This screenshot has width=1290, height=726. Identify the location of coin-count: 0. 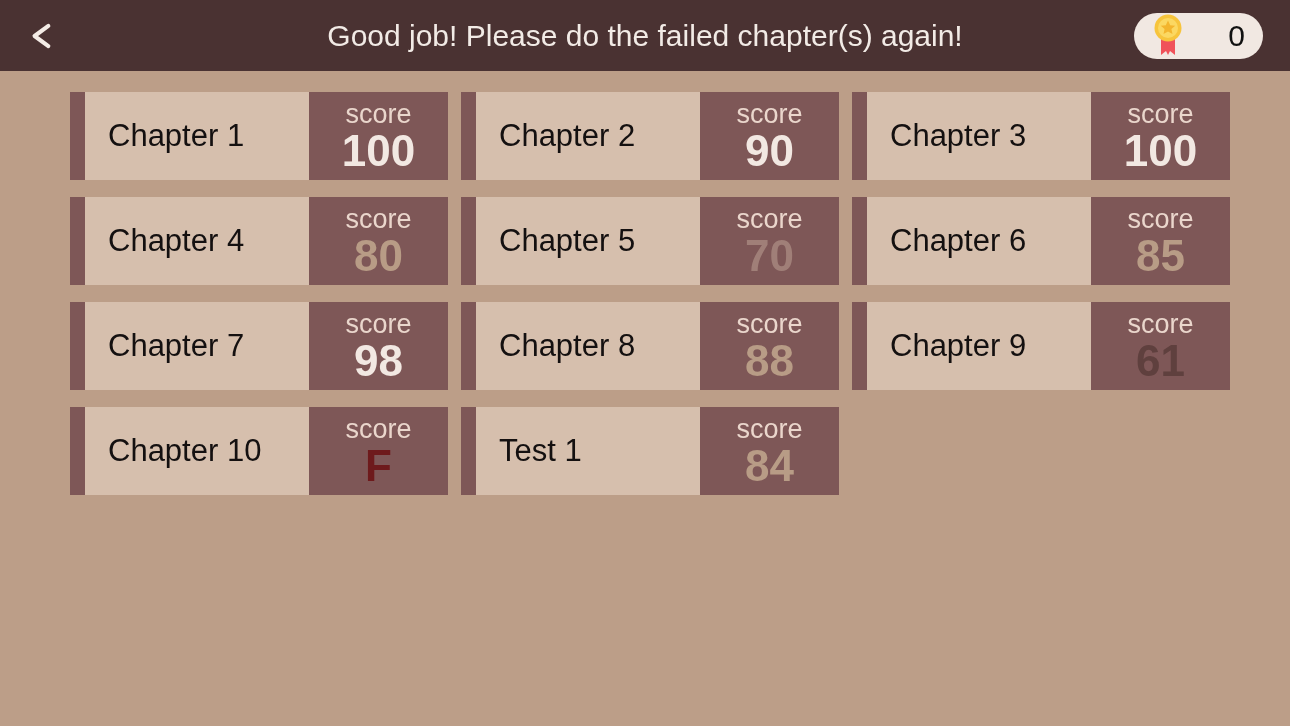
(1236, 35).